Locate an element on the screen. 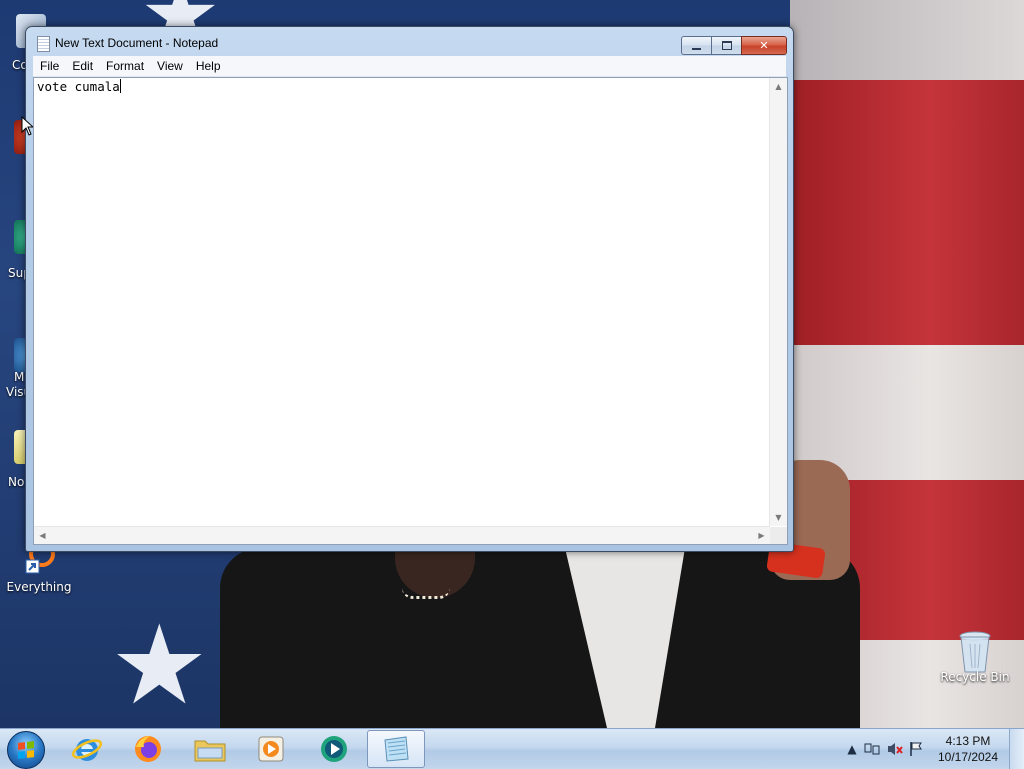 The height and width of the screenshot is (769, 1024). minimize-button is located at coordinates (696, 45).